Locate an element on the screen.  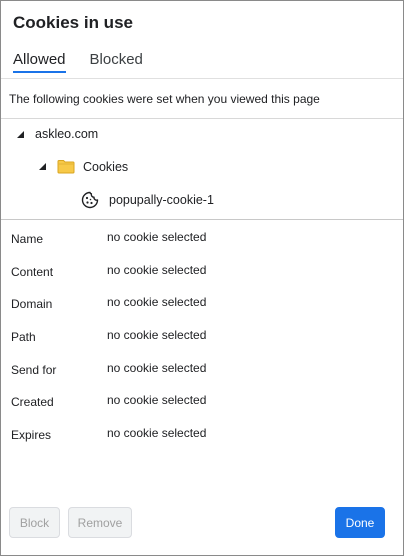
detail-row-domain: Domain no cookie selected is located at coordinates (201, 305).